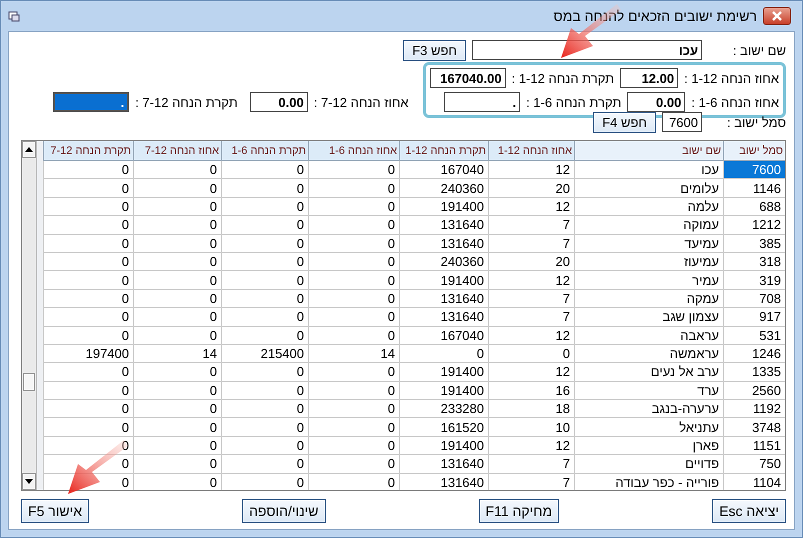 This screenshot has height=538, width=803. What do you see at coordinates (624, 122) in the screenshot?
I see `search-button: חפש F4` at bounding box center [624, 122].